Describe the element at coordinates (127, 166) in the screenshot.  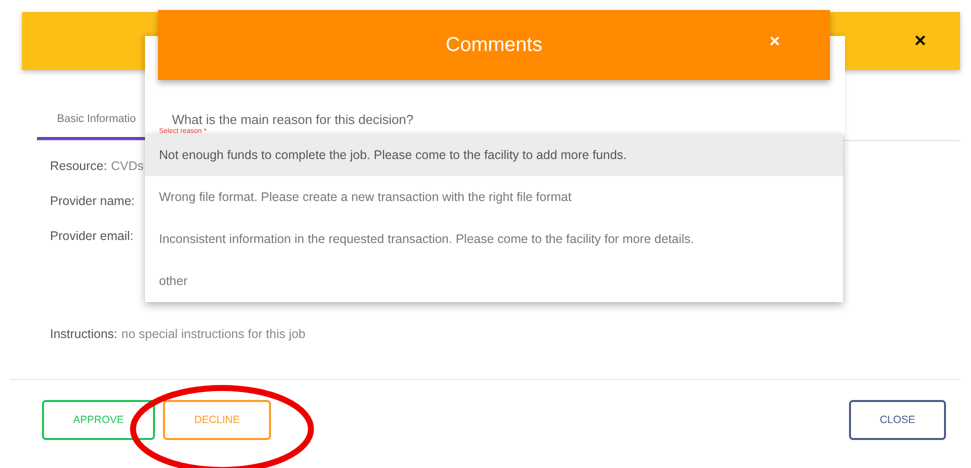
I see `field-value: CVDs` at that location.